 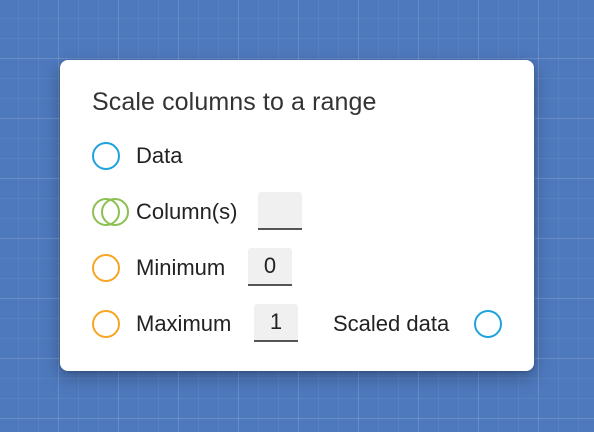 I want to click on minimum-label: Minimum, so click(x=181, y=267).